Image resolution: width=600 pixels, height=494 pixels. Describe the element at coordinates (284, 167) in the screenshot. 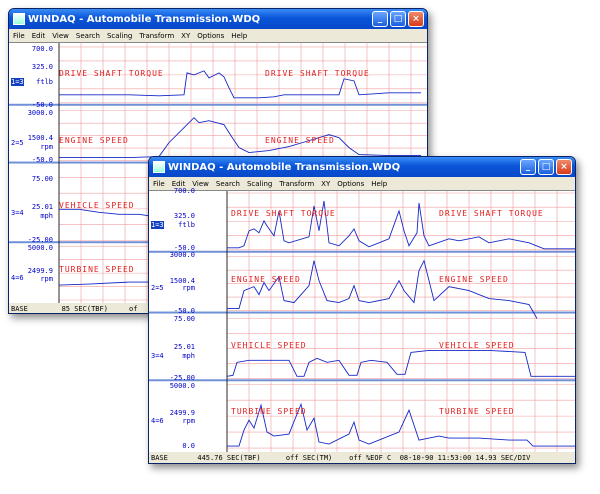

I see `front-window-title: WINDAQ - Automobile Transmission.WDQ` at that location.